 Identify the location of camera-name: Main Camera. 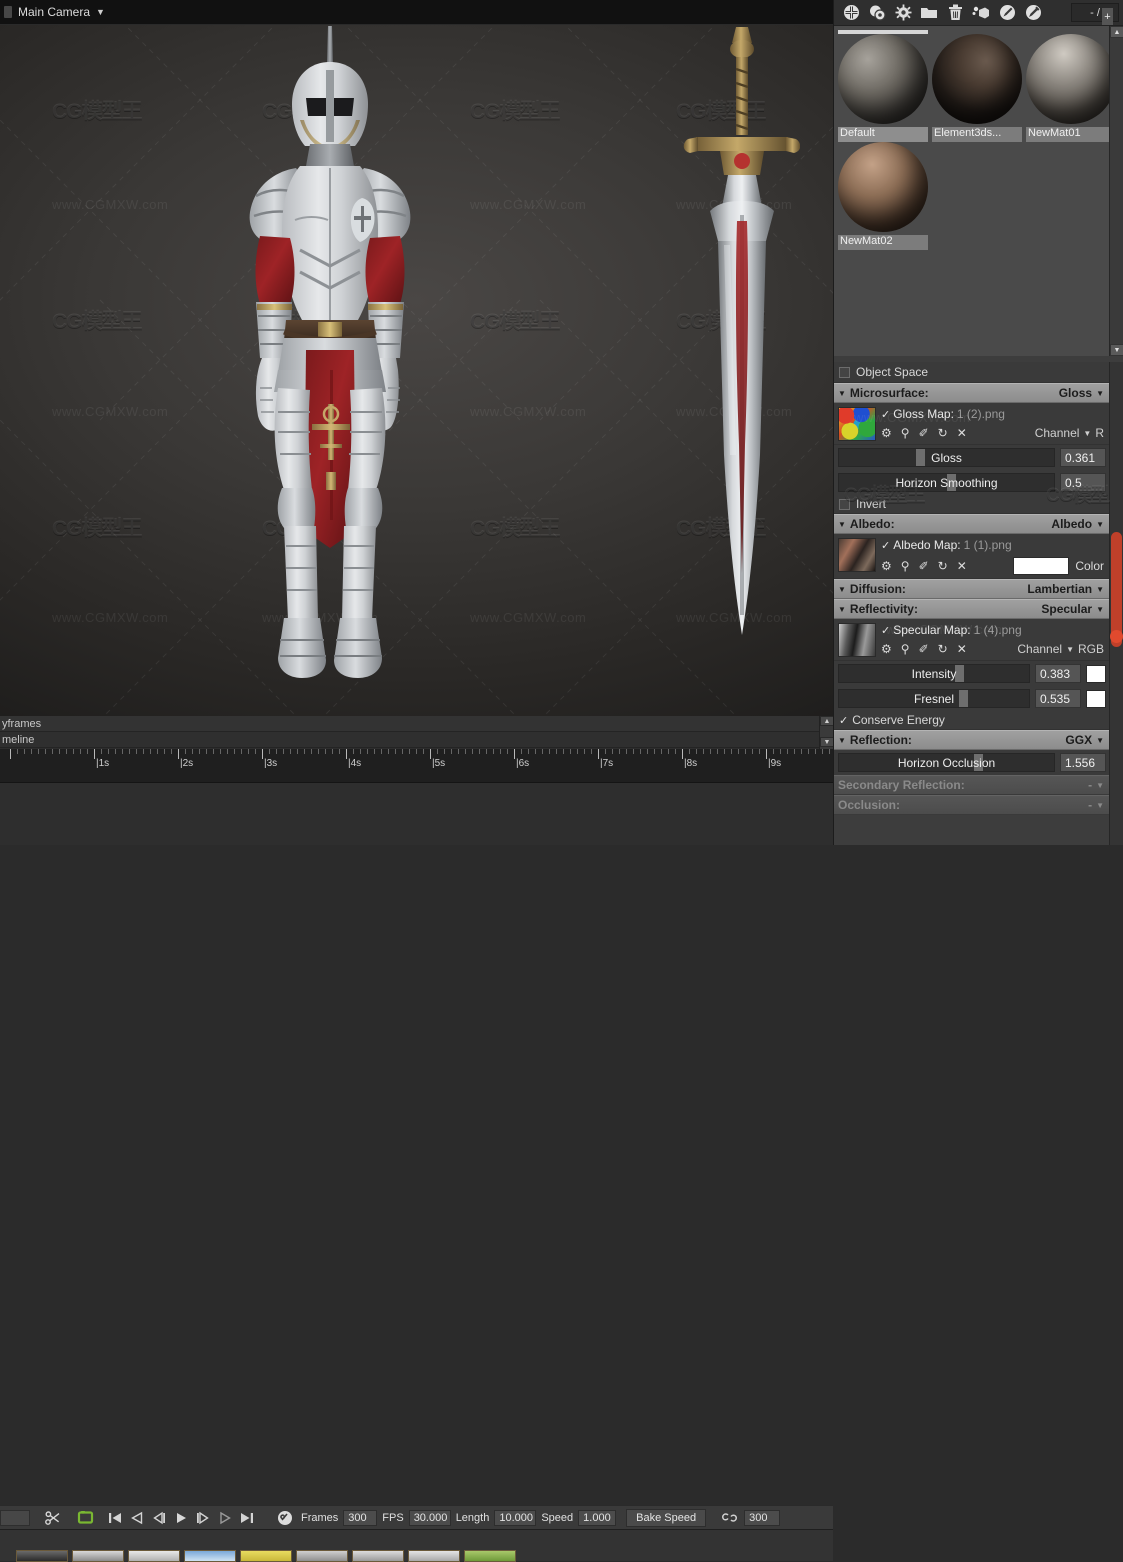
(54, 12).